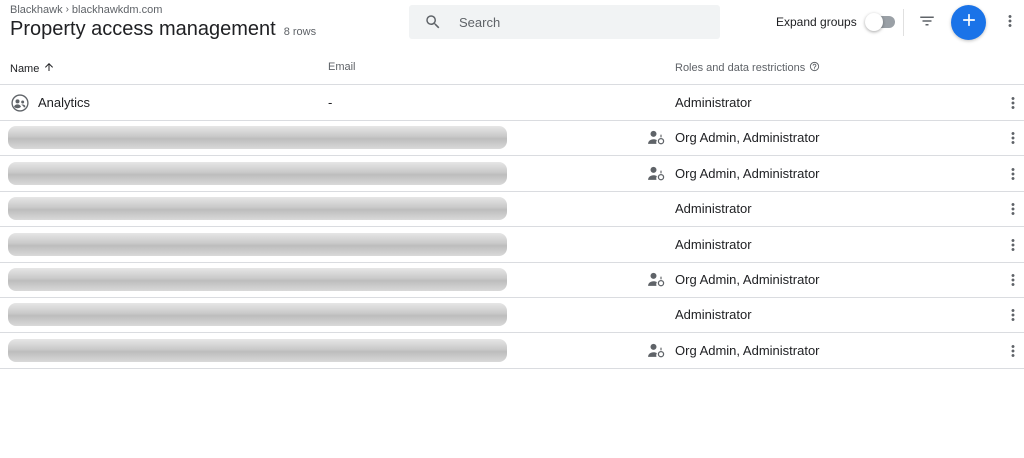  Describe the element at coordinates (117, 10) in the screenshot. I see `breadcrumb-property: blackhawkdm.com` at that location.